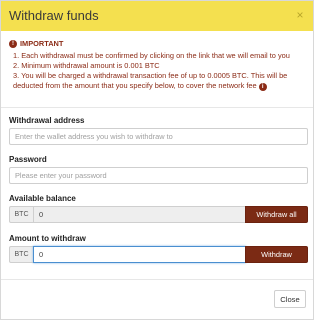 The height and width of the screenshot is (320, 320). What do you see at coordinates (262, 87) in the screenshot?
I see `info-icon: i` at bounding box center [262, 87].